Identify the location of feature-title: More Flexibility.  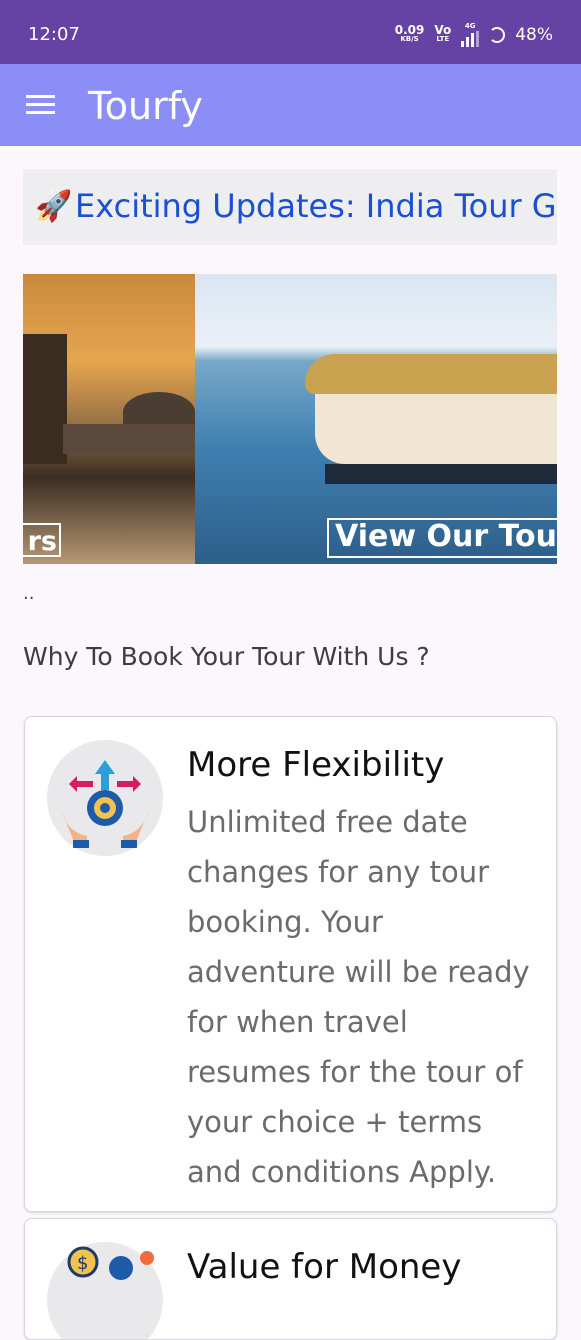
(316, 765).